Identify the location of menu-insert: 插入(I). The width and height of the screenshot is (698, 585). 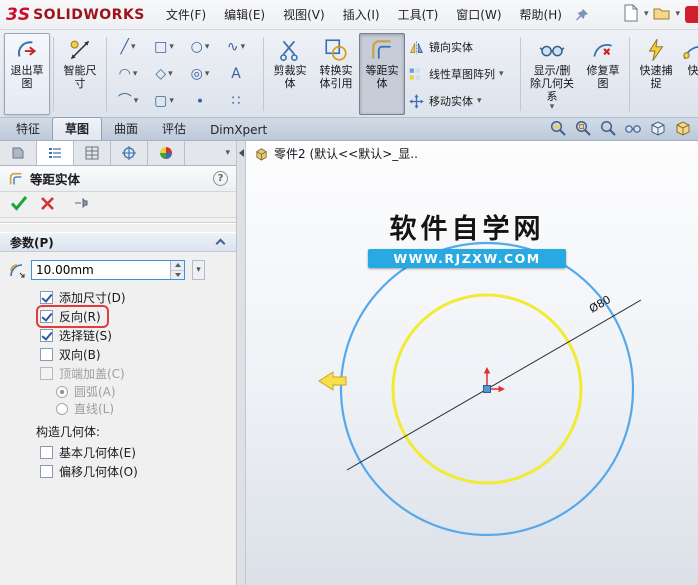
(361, 15).